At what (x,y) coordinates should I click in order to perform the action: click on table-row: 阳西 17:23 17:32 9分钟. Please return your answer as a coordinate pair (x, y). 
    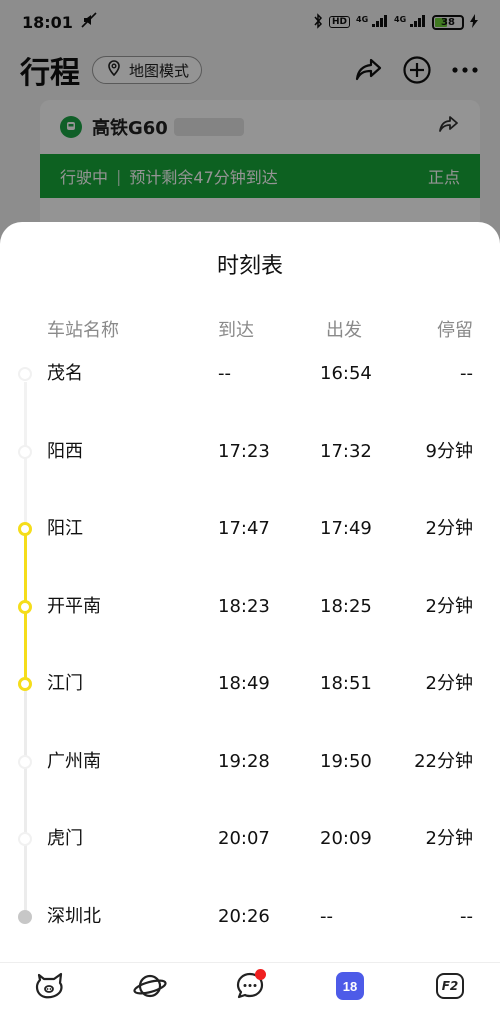
    Looking at the image, I should click on (250, 452).